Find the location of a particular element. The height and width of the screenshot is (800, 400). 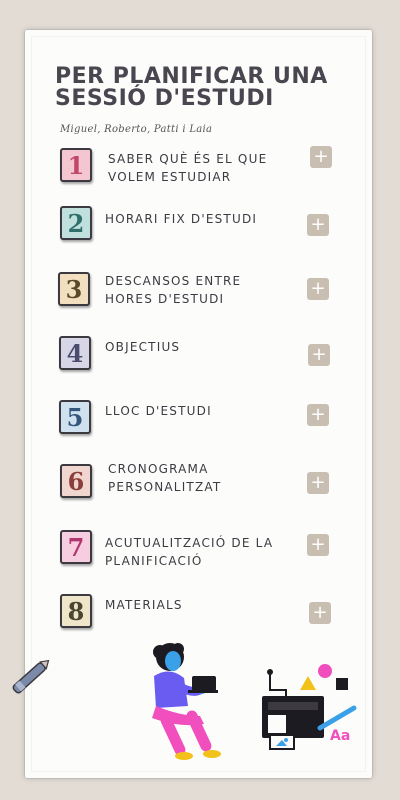

list-item: 2 HORARI FIX D'ESTUDI + is located at coordinates (200, 226).